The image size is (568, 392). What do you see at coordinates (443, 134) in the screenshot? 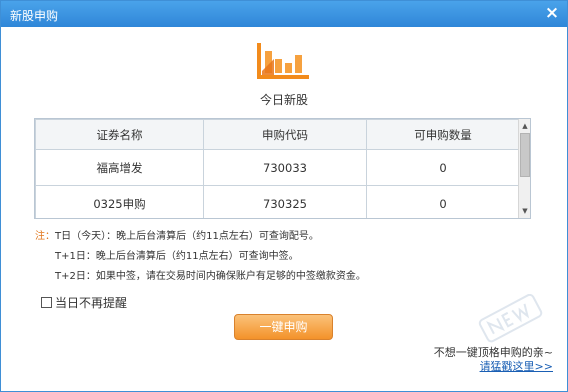
I see `column-header-available-quantity: 可申购数量` at bounding box center [443, 134].